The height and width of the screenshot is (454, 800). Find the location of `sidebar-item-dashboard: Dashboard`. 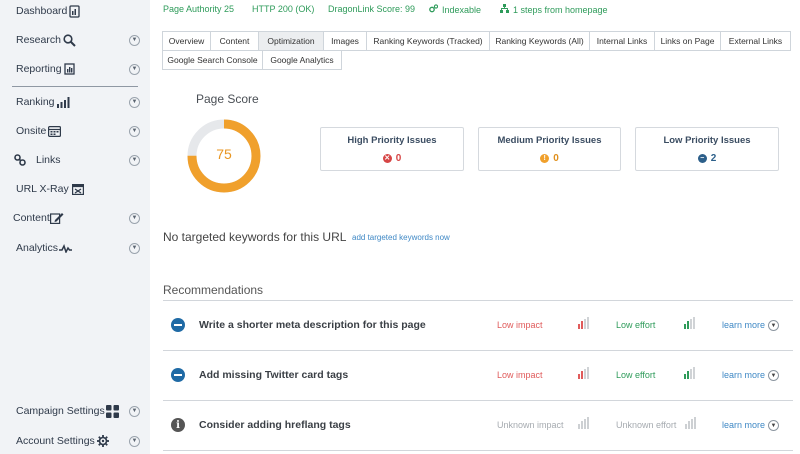

sidebar-item-dashboard: Dashboard is located at coordinates (75, 11).